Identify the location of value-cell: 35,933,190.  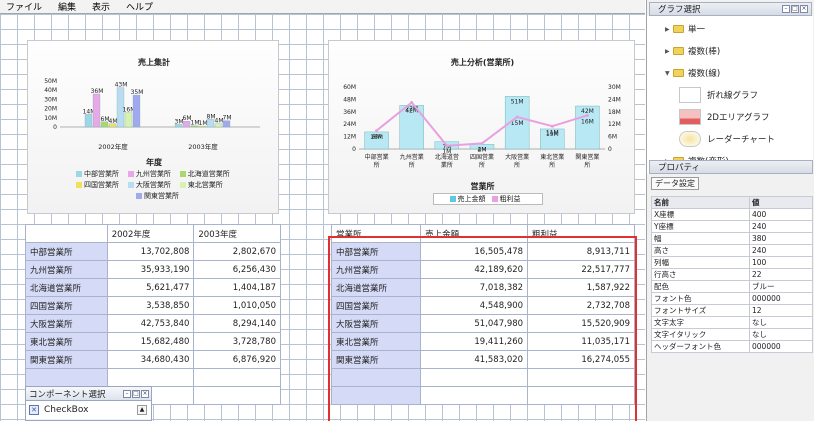
(150, 269).